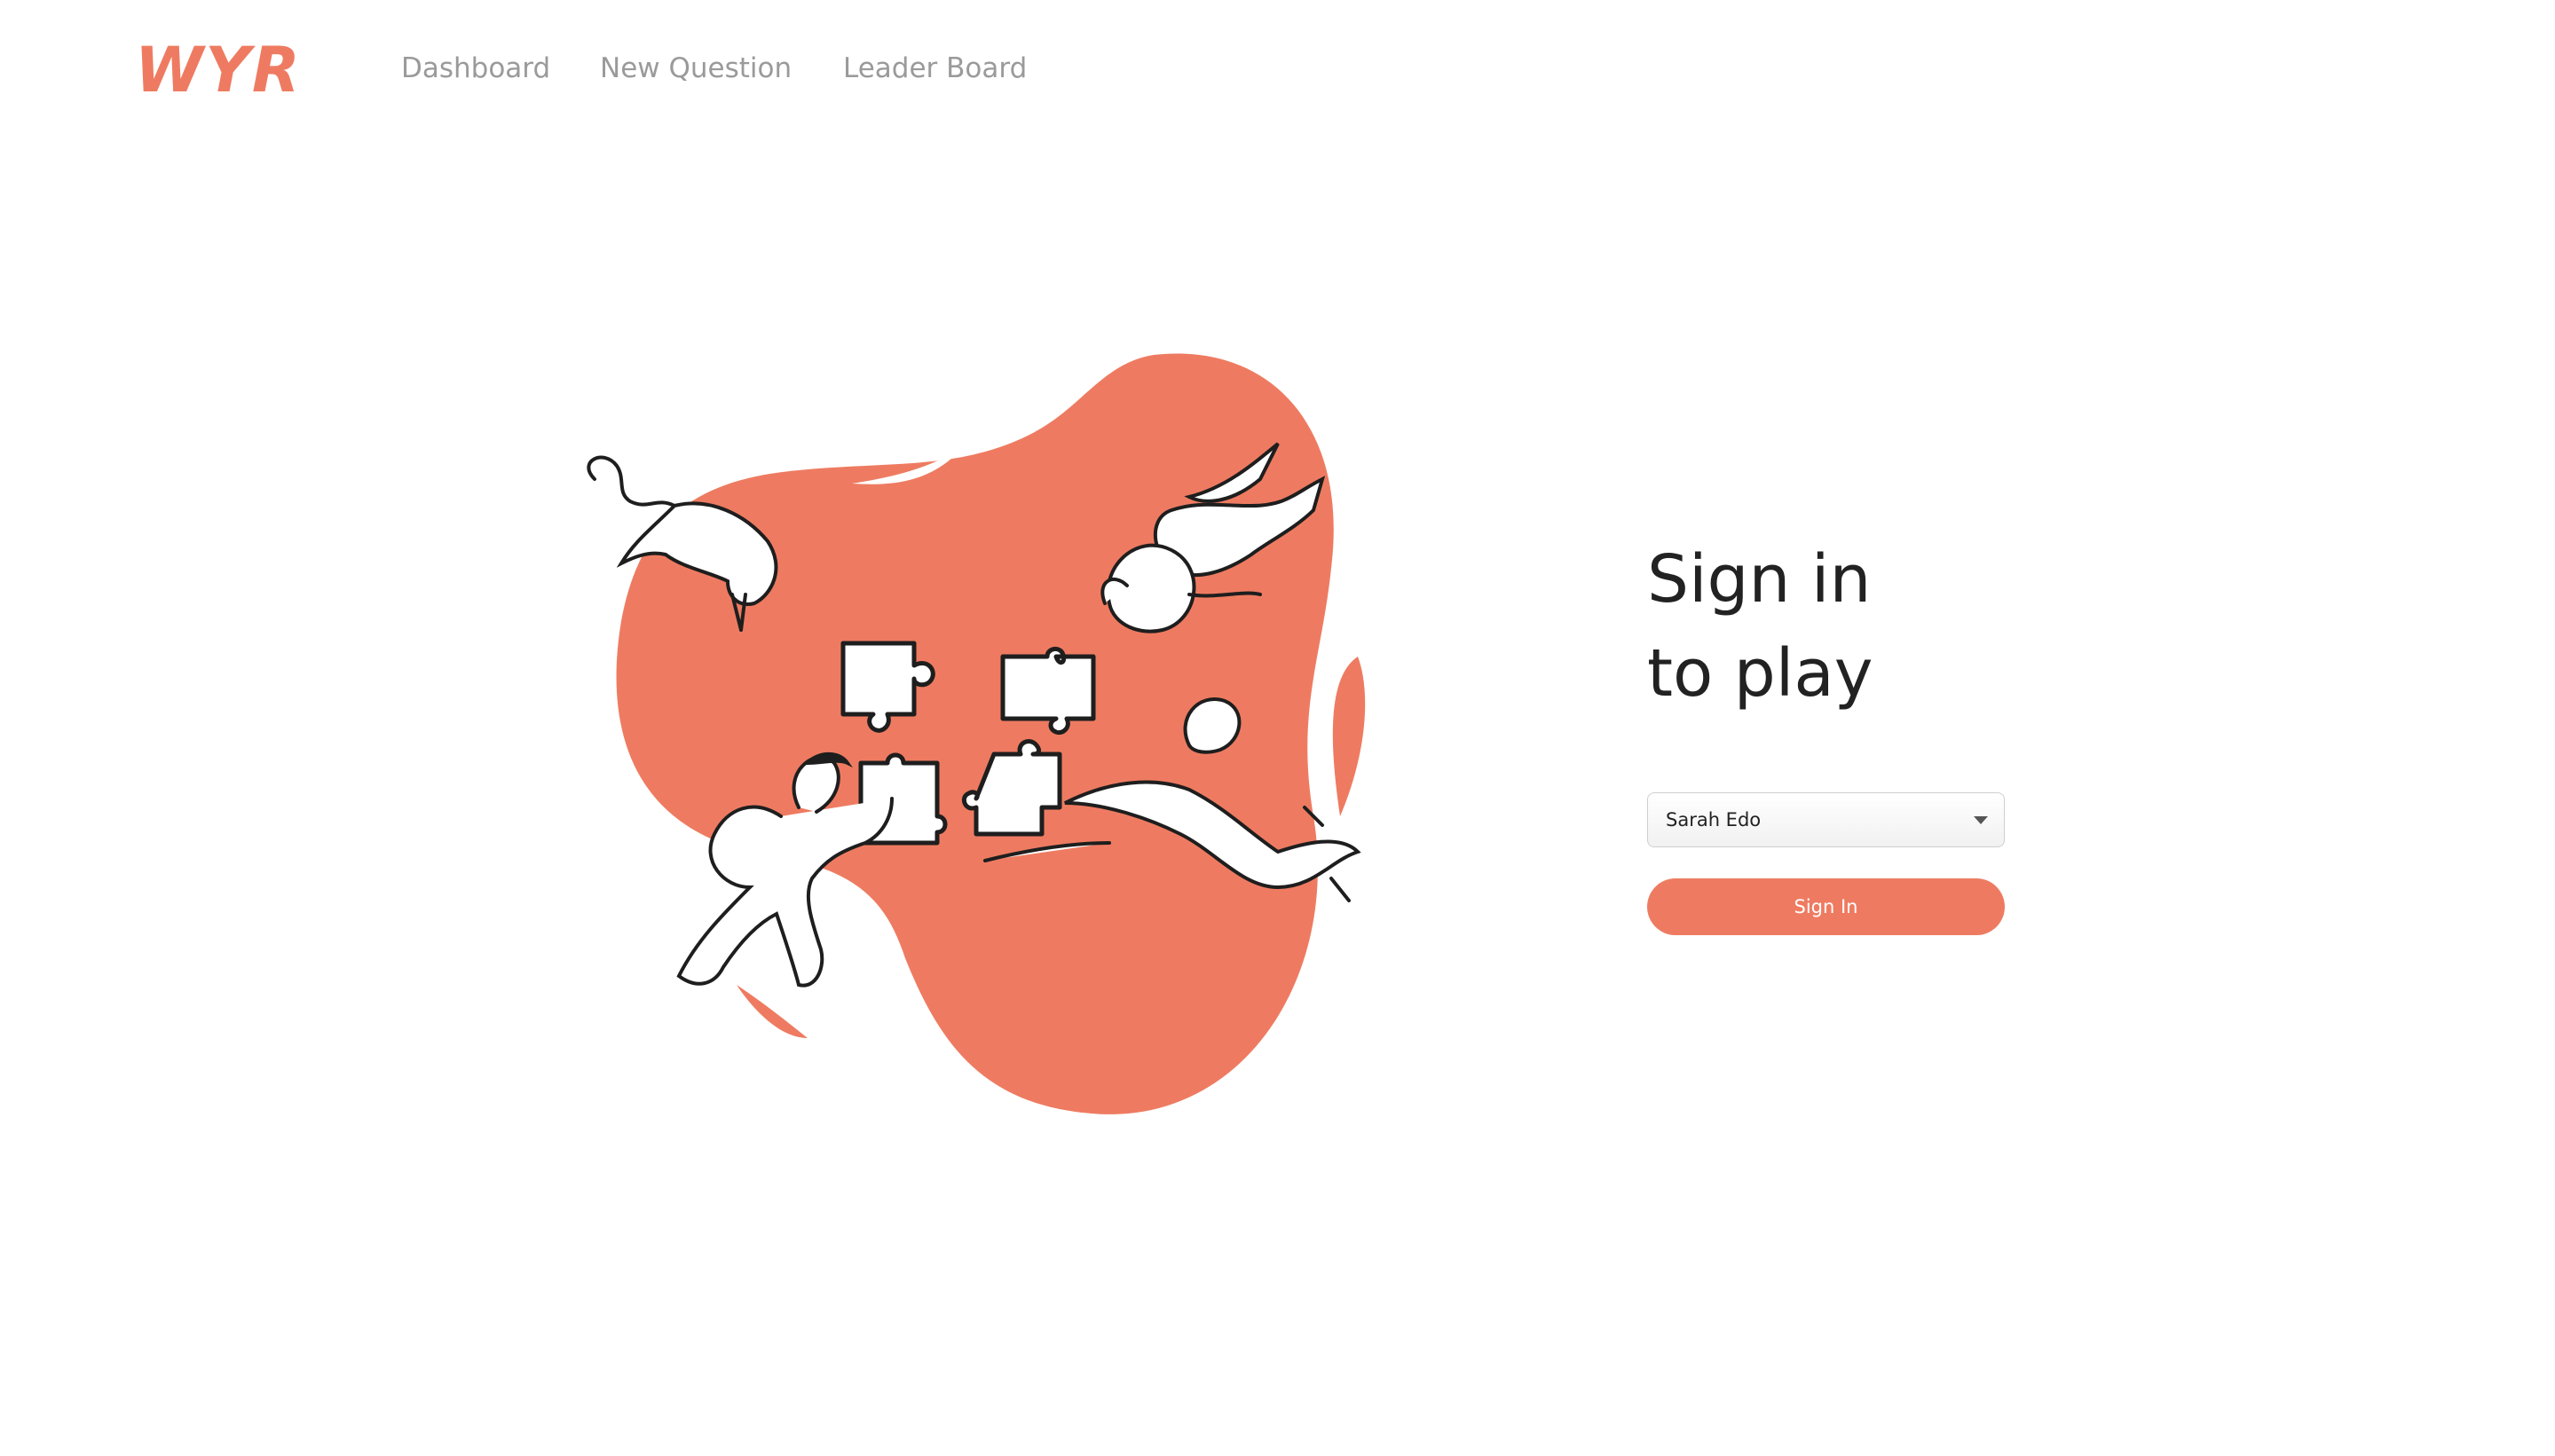 This screenshot has height=1456, width=2555. Describe the element at coordinates (1349, 736) in the screenshot. I see `side-drop-shape` at that location.